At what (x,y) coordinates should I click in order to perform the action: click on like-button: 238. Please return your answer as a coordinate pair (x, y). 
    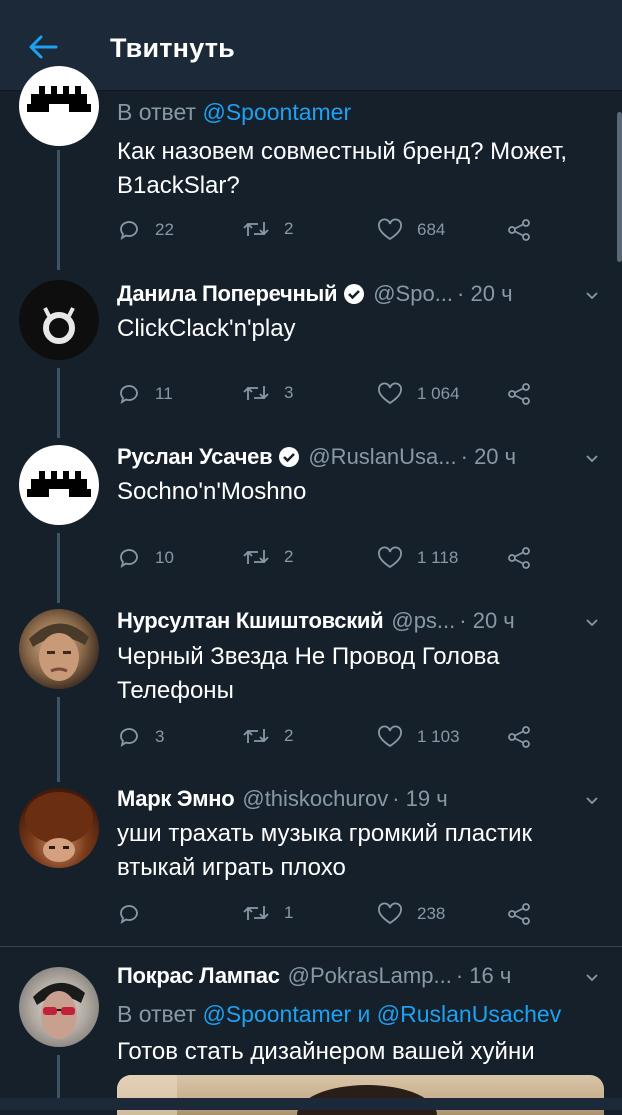
    Looking at the image, I should click on (411, 914).